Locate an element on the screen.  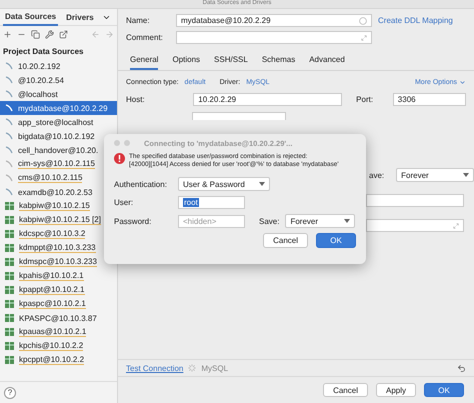
field-label: Authentication: is located at coordinates (141, 184).